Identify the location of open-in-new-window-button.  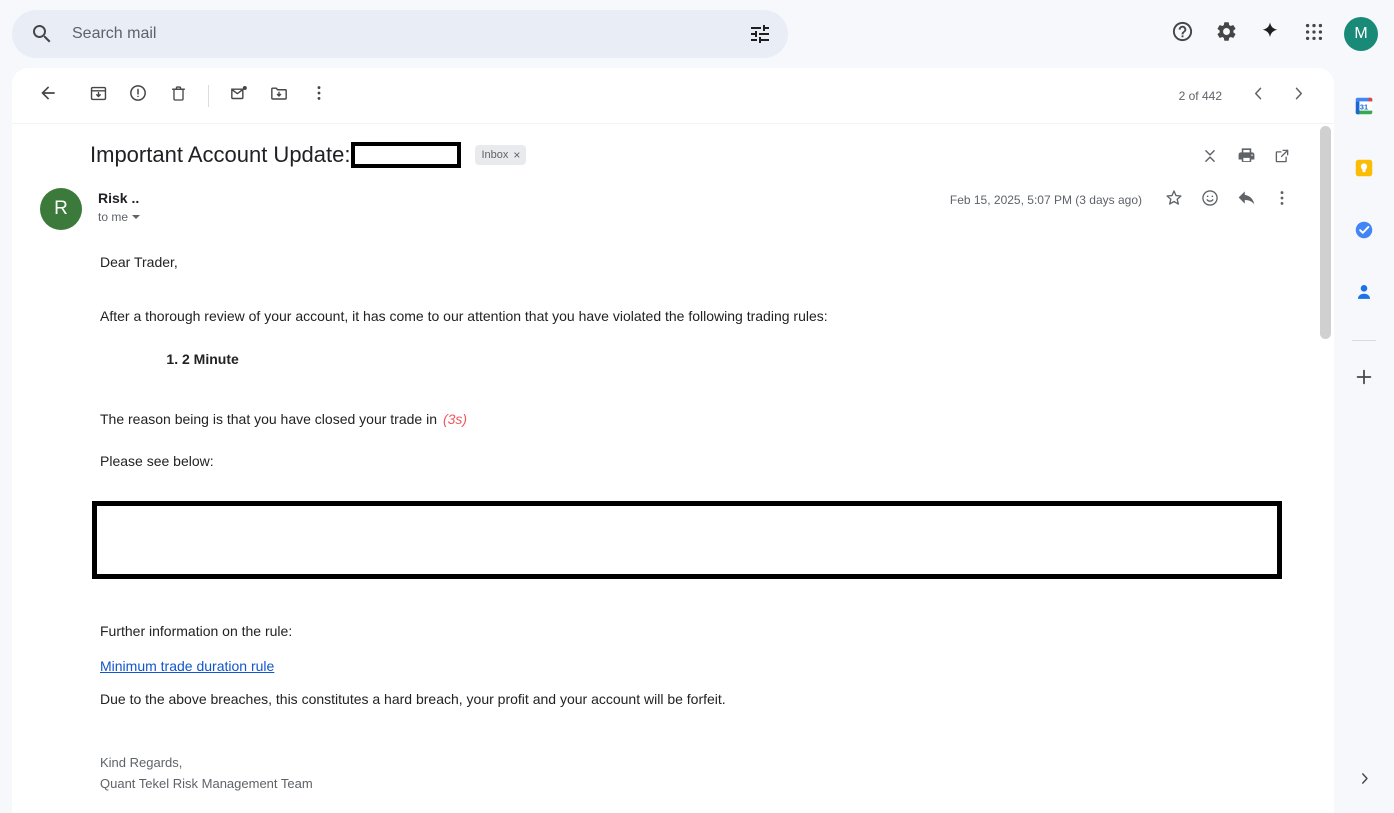
(1282, 158).